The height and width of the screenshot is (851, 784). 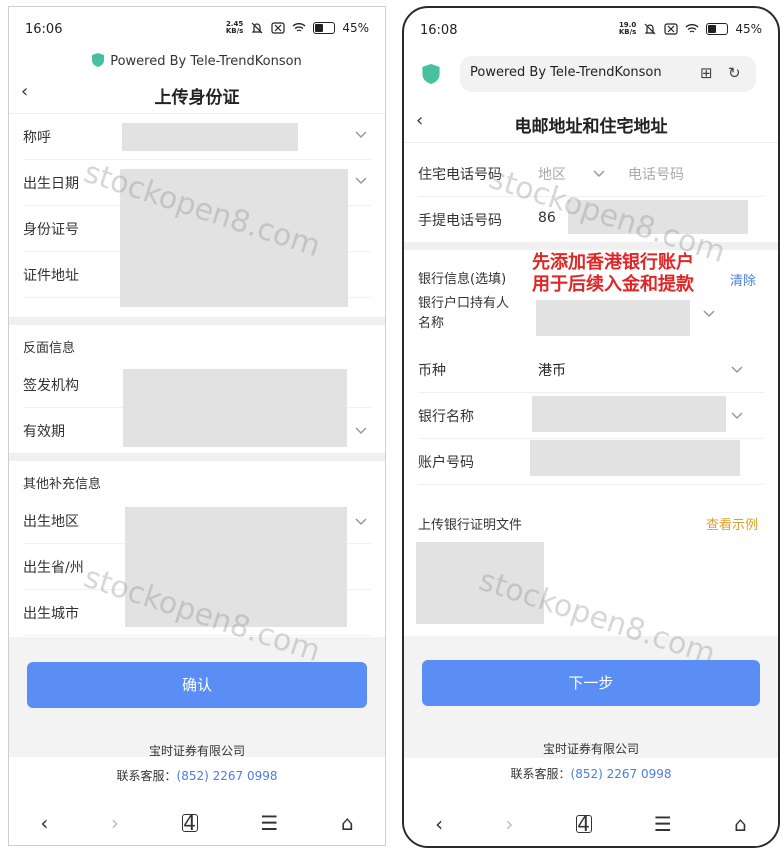 What do you see at coordinates (439, 30) in the screenshot?
I see `status-time: 16:08` at bounding box center [439, 30].